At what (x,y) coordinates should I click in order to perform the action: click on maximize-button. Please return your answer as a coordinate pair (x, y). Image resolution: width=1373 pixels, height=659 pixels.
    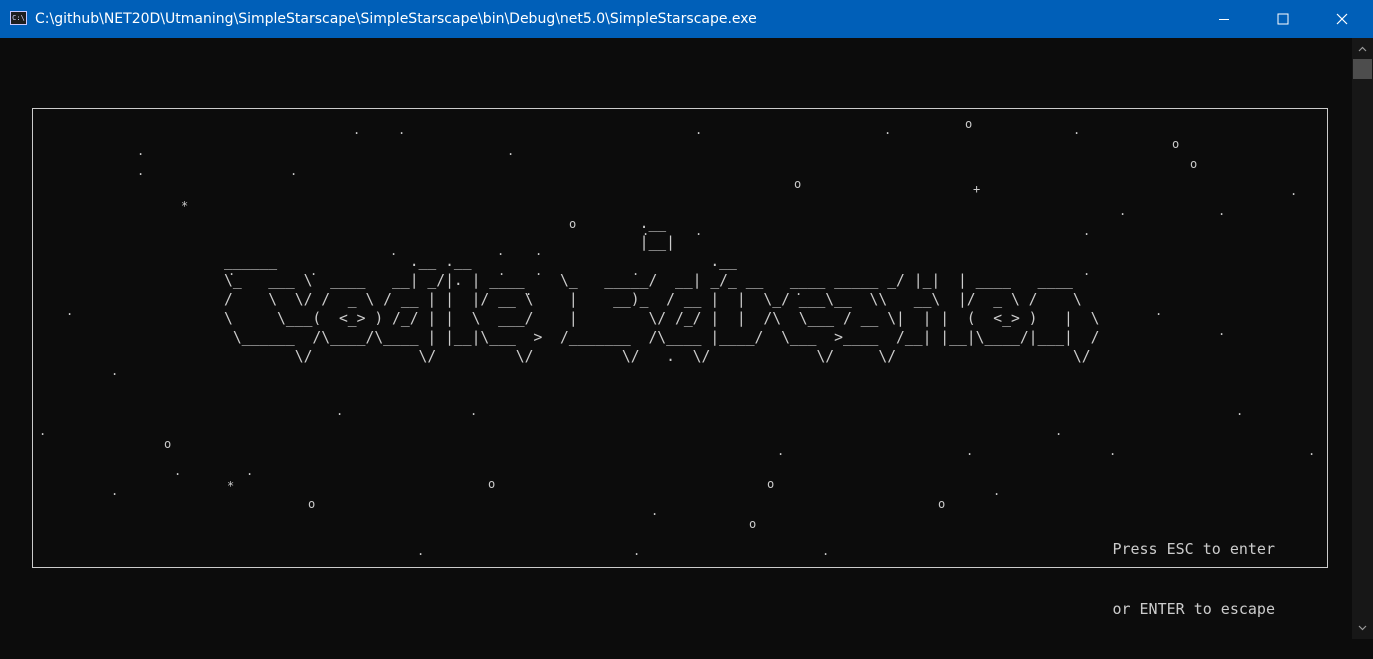
    Looking at the image, I should click on (1283, 19).